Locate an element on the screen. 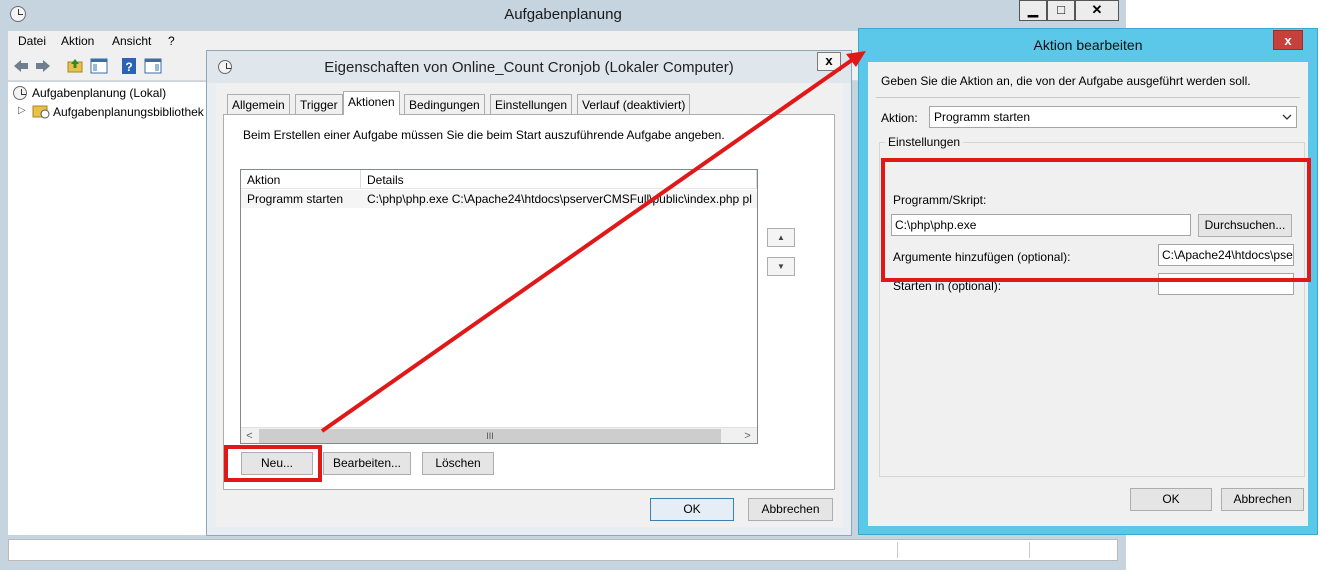 Image resolution: width=1326 pixels, height=570 pixels. tab-bedingungen: Bedingungen is located at coordinates (444, 104).